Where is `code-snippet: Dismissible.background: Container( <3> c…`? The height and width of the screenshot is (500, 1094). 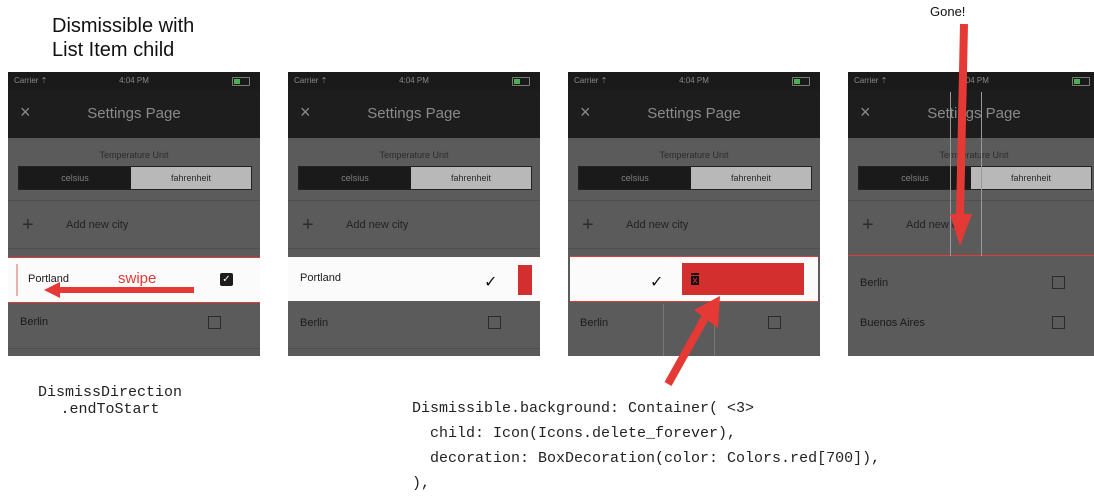
code-snippet: Dismissible.background: Container( <3> c… is located at coordinates (646, 446).